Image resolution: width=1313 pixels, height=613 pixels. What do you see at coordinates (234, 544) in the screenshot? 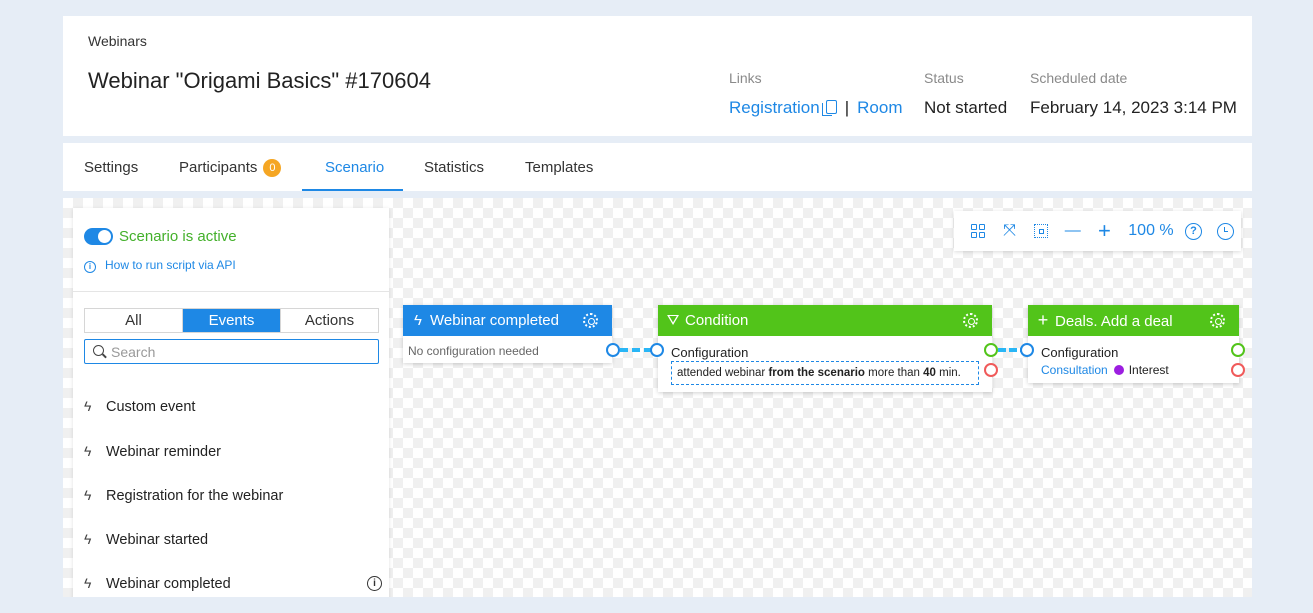
I see `event-item-webinar-started: ϟ Webinar started` at bounding box center [234, 544].